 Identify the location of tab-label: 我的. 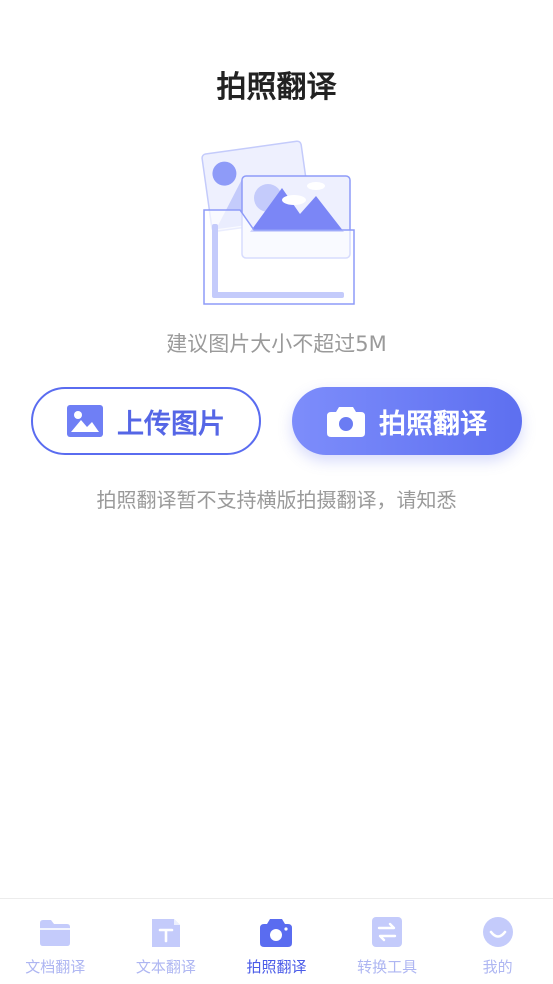
(497, 967).